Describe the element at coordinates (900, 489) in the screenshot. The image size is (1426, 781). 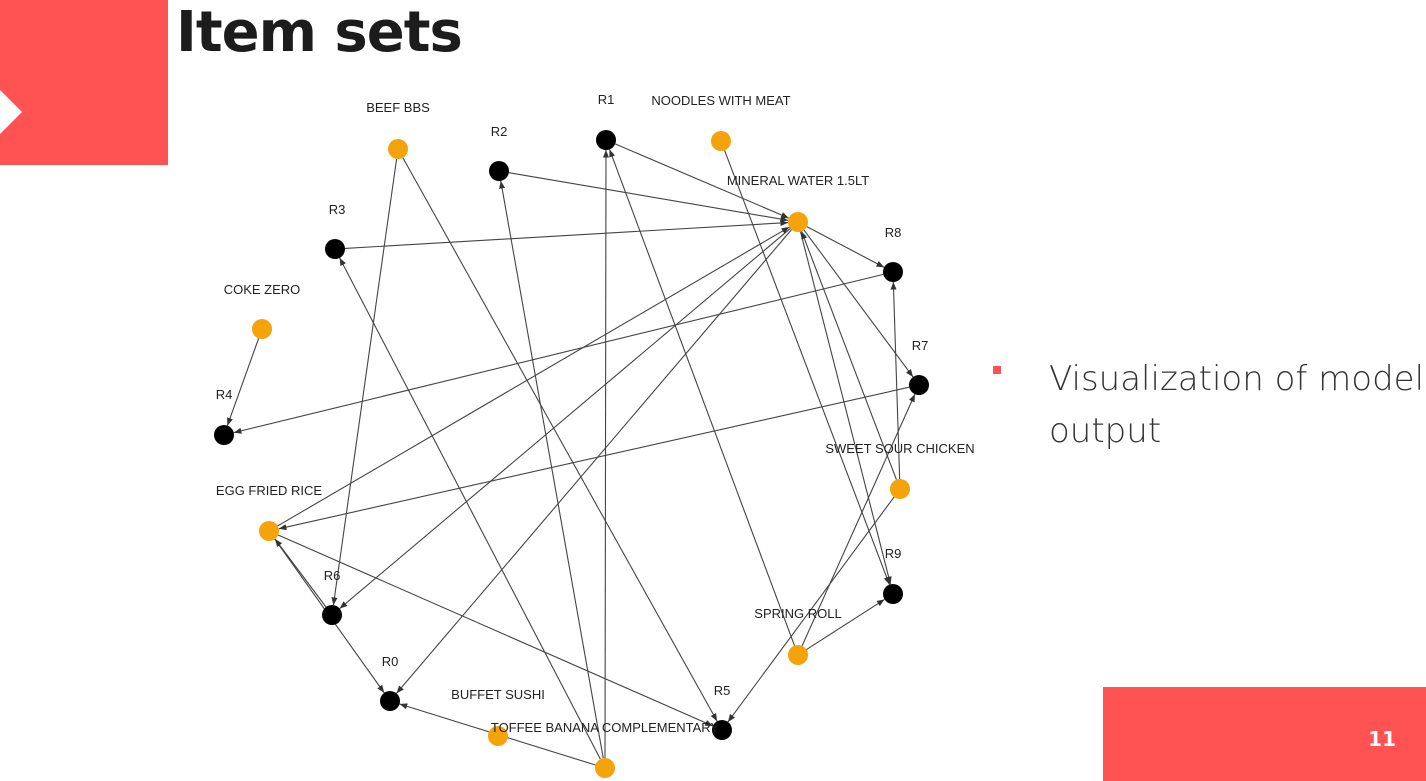
I see `node-sweet` at that location.